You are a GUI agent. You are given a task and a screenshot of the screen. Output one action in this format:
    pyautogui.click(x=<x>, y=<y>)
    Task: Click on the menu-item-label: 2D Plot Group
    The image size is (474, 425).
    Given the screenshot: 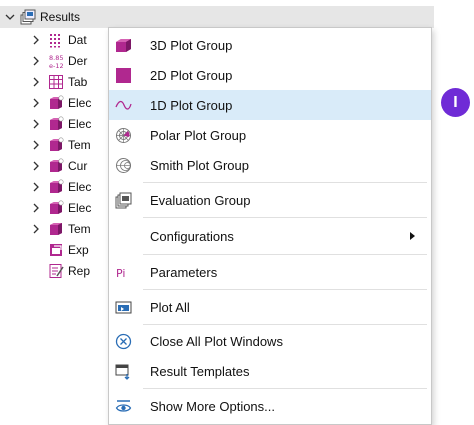 What is the action you would take?
    pyautogui.click(x=191, y=75)
    